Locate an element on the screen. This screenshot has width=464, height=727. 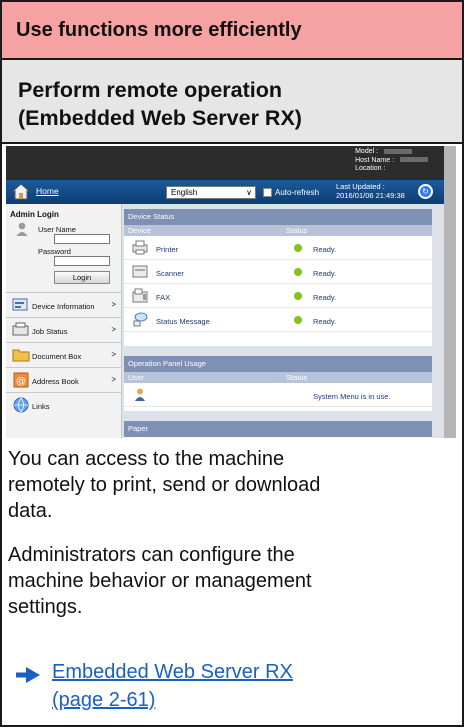
device-row-fax: FAX Ready. is located at coordinates (278, 296).